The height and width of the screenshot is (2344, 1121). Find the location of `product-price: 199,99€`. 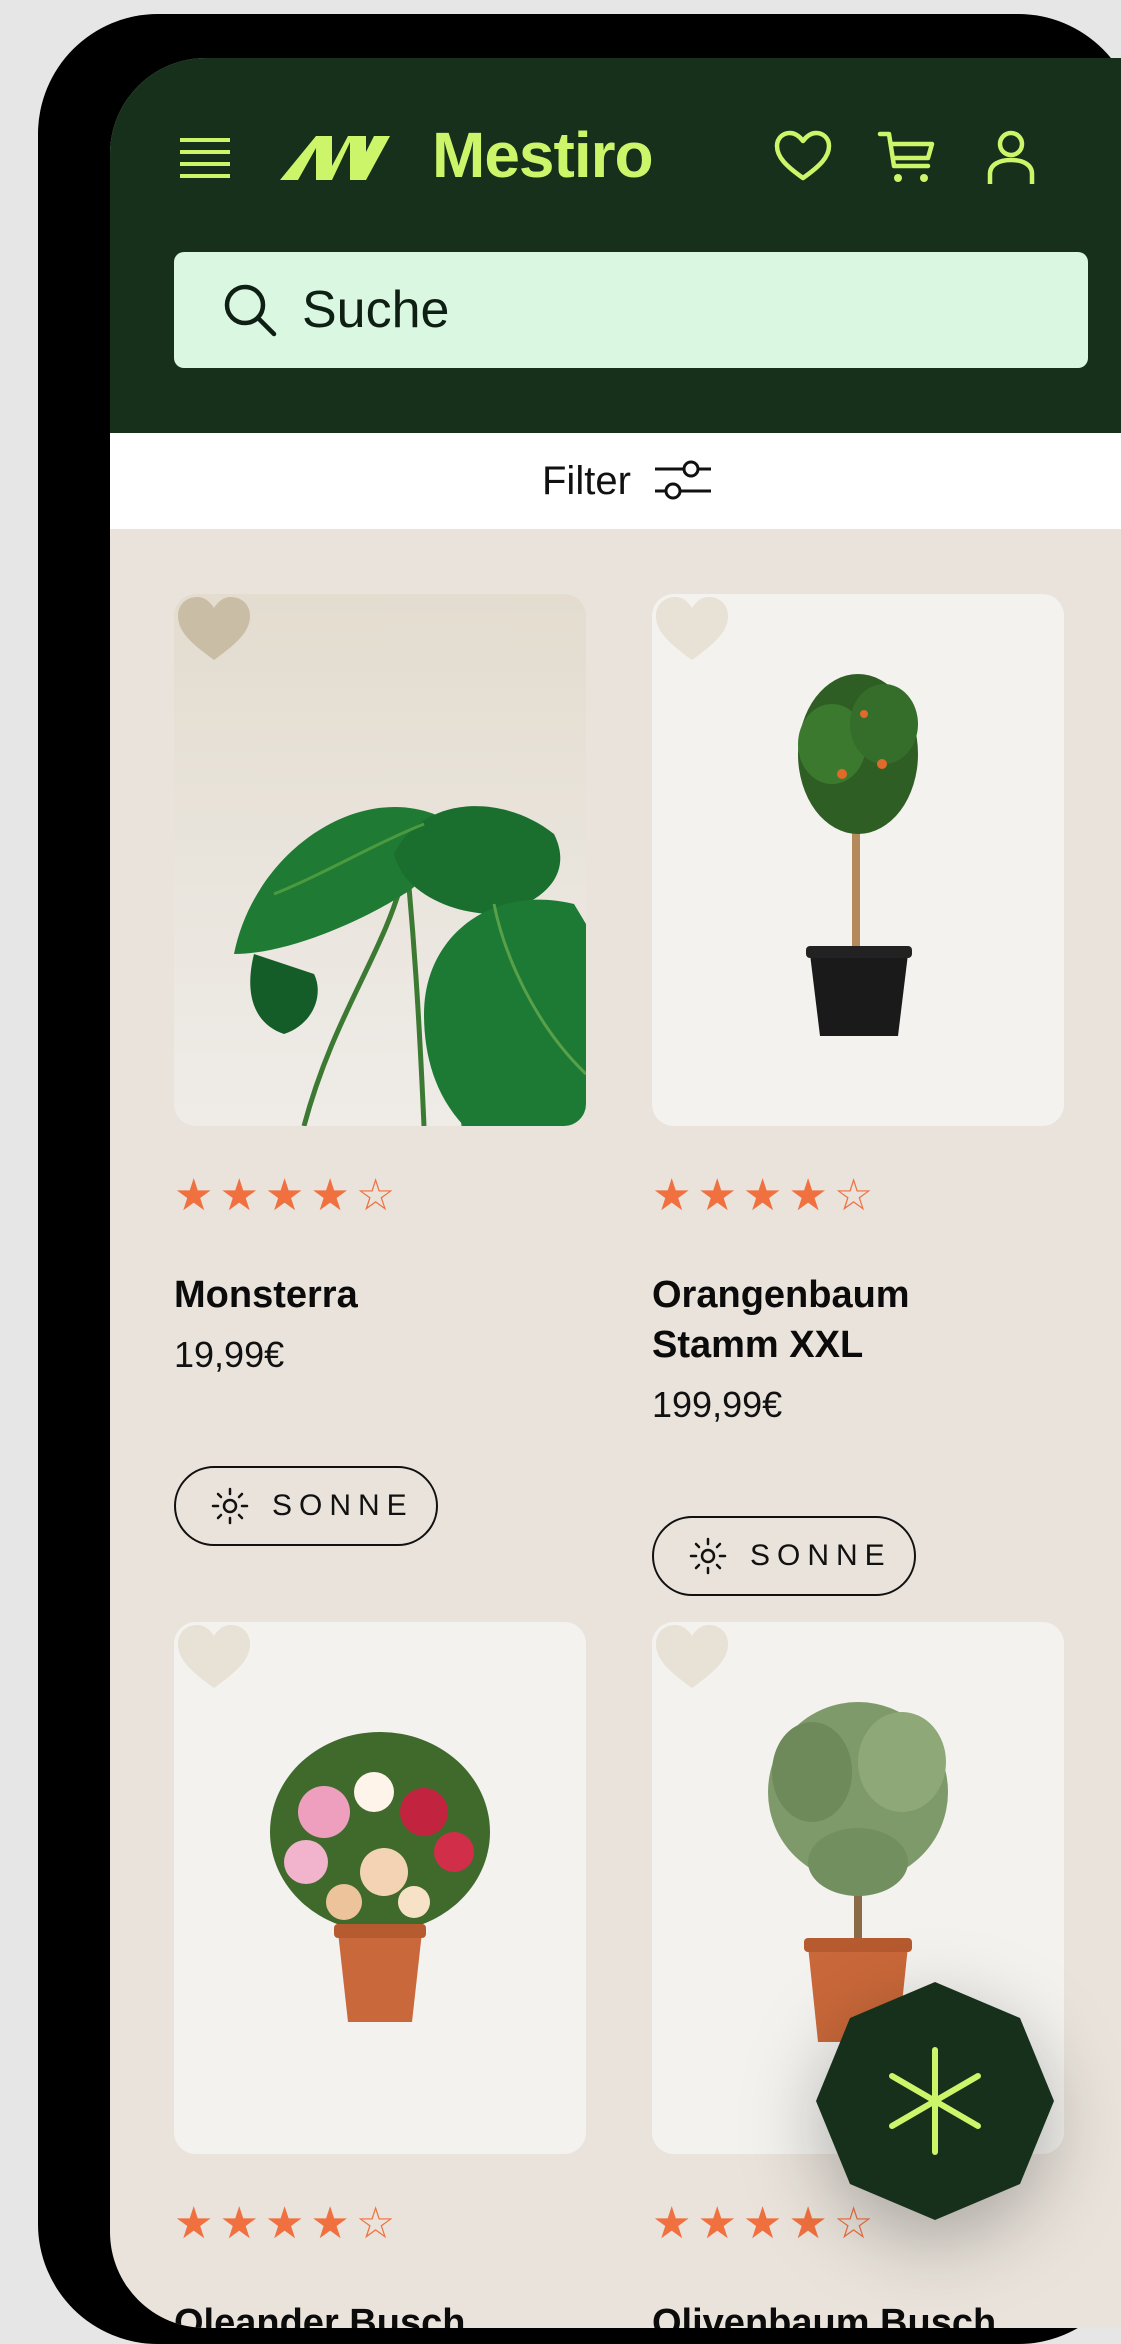

product-price: 199,99€ is located at coordinates (717, 1404).